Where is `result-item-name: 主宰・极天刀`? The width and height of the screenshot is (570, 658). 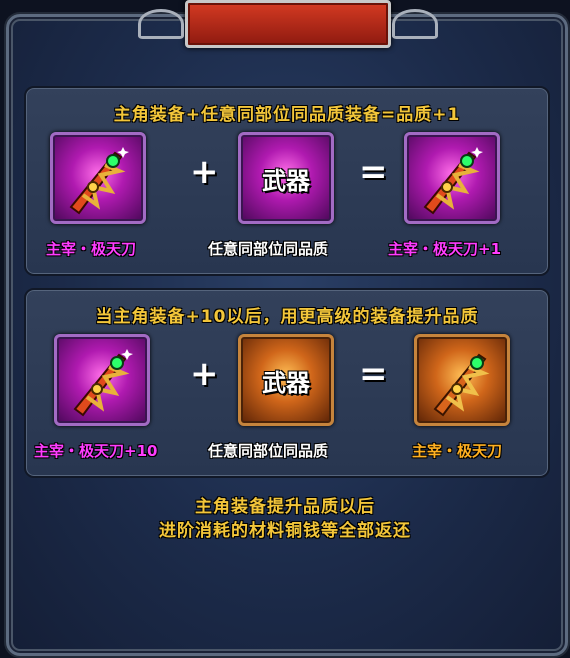 result-item-name: 主宰・极天刀 is located at coordinates (457, 451).